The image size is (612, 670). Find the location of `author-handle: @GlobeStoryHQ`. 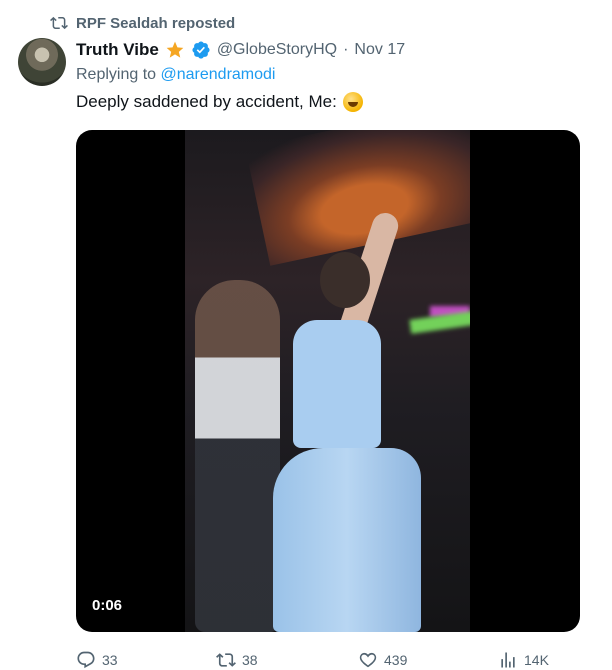

author-handle: @GlobeStoryHQ is located at coordinates (277, 50).